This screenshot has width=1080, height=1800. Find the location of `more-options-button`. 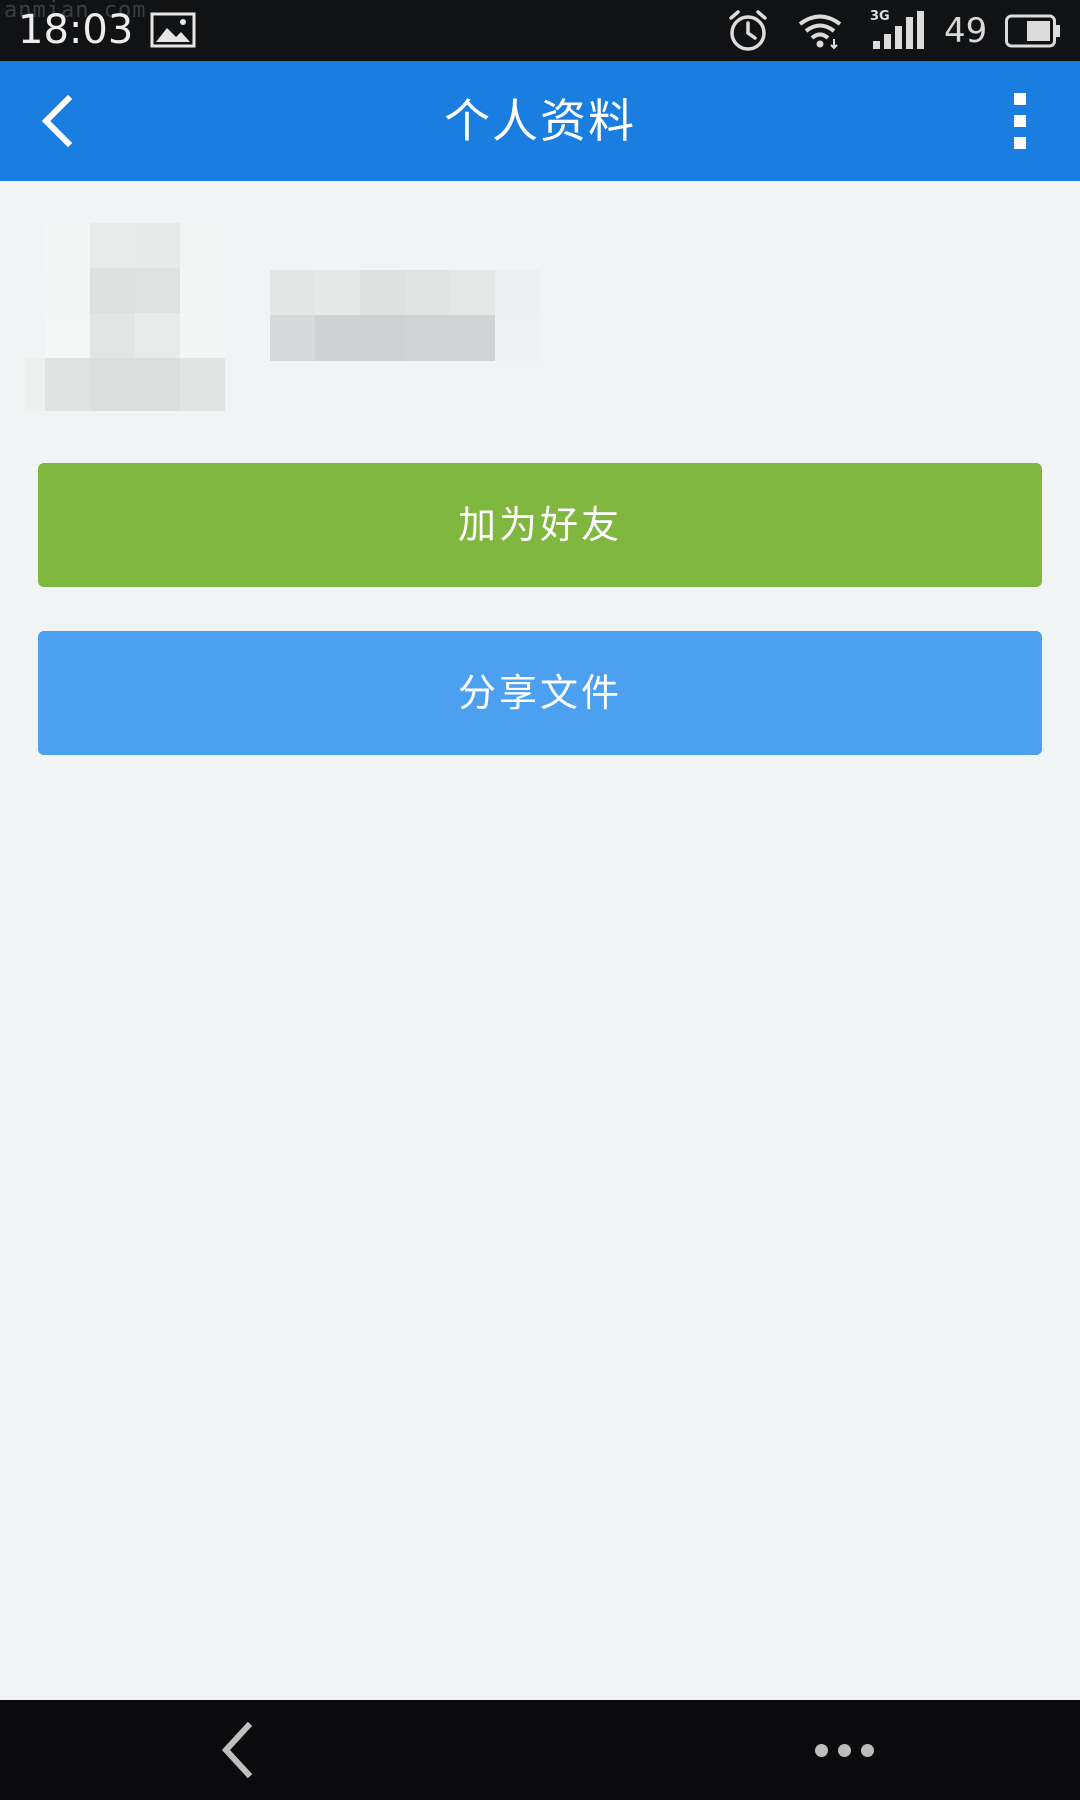

more-options-button is located at coordinates (1020, 121).